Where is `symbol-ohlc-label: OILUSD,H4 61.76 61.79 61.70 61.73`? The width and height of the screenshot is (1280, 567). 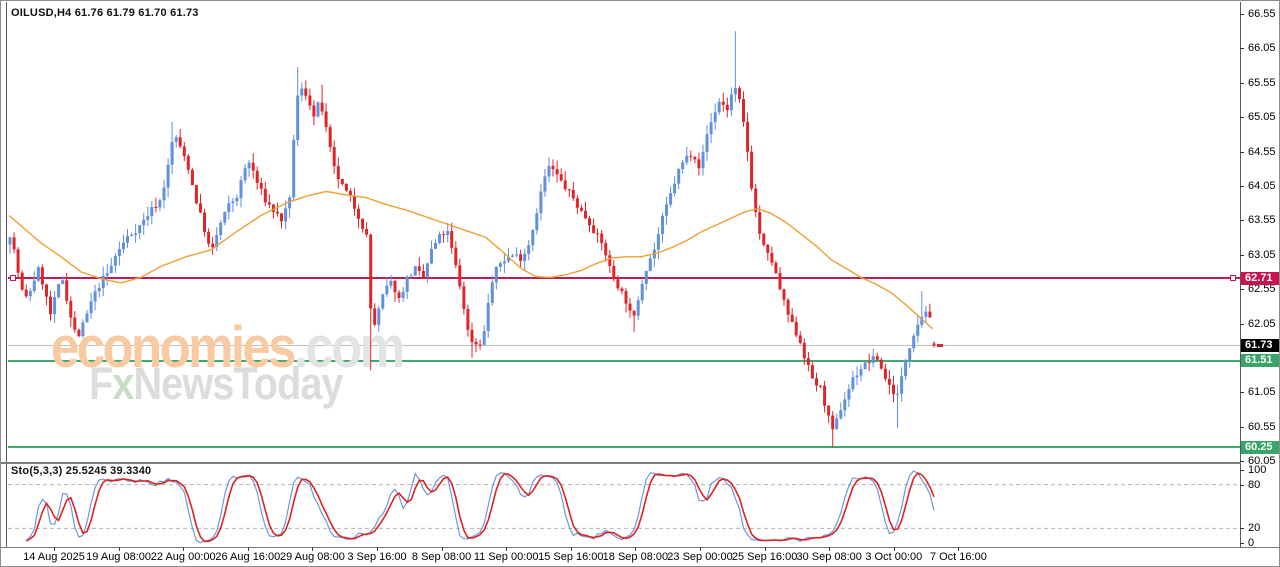
symbol-ohlc-label: OILUSD,H4 61.76 61.79 61.70 61.73 is located at coordinates (105, 13).